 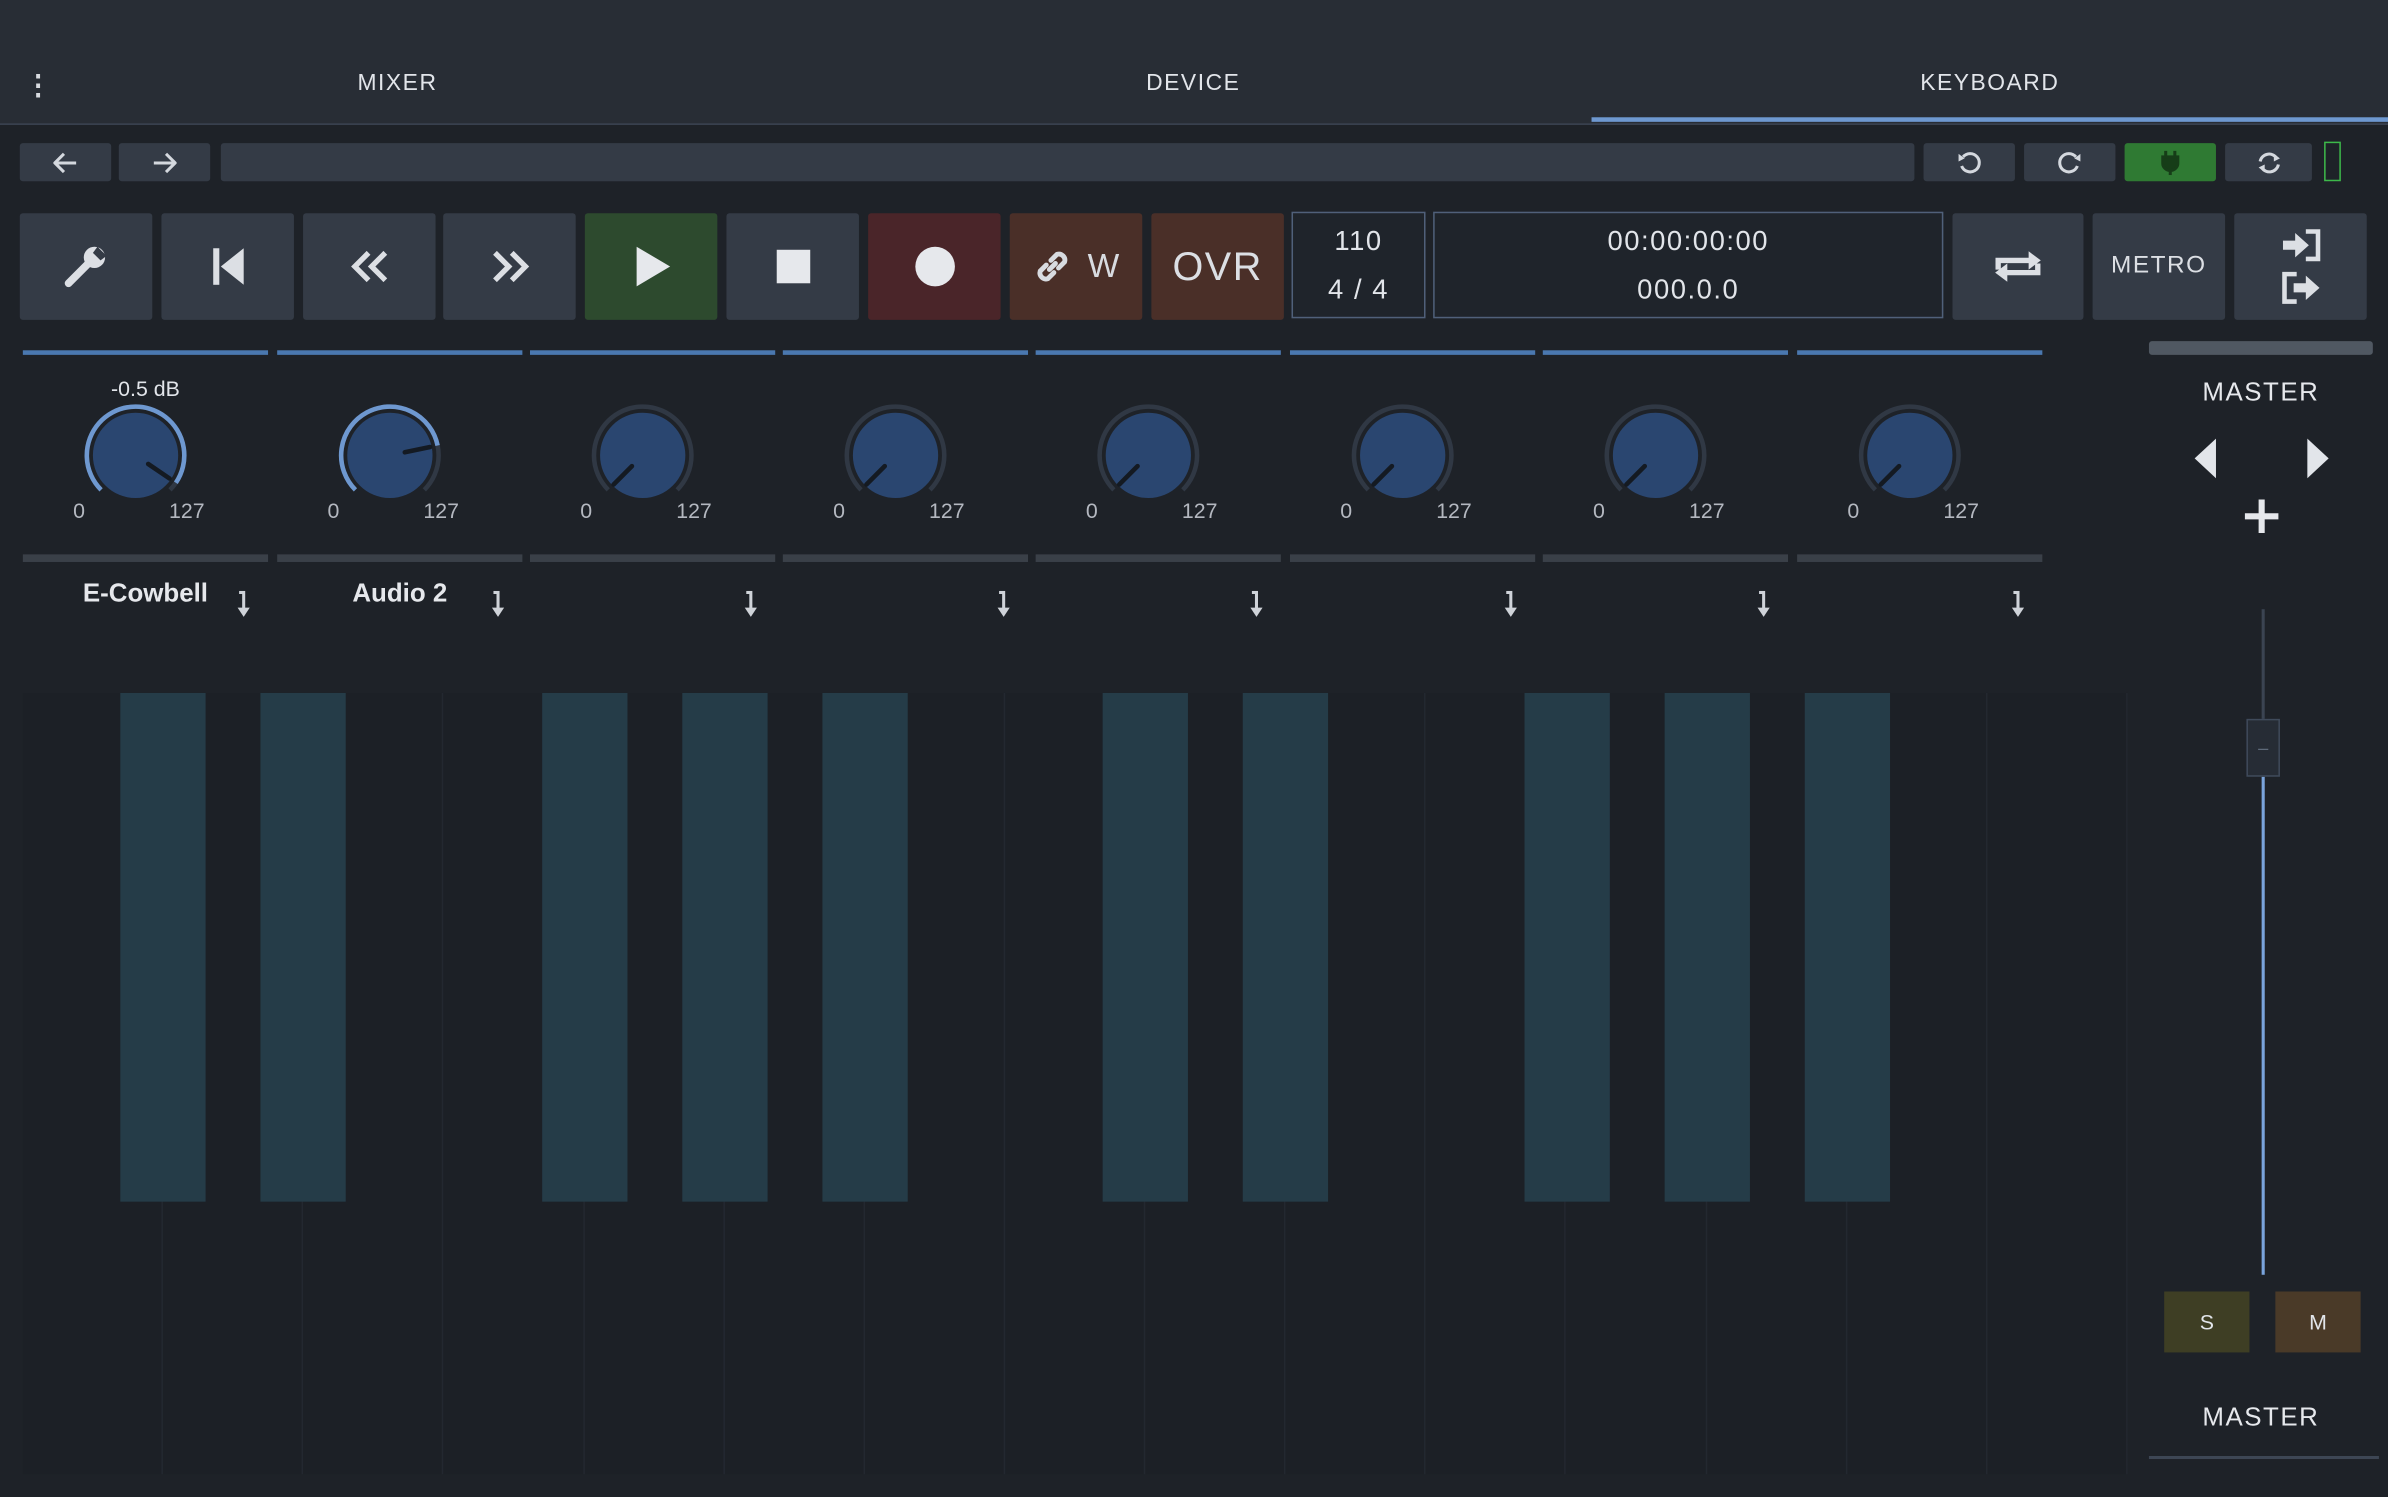 What do you see at coordinates (1053, 267) in the screenshot?
I see `link-icon` at bounding box center [1053, 267].